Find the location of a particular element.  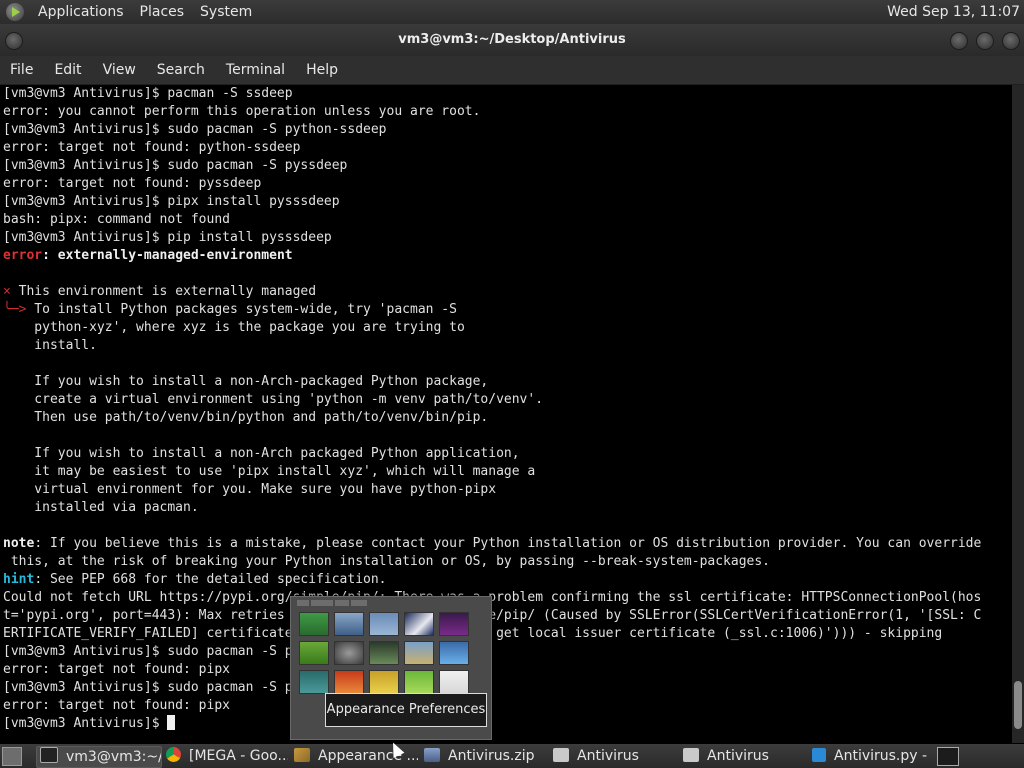

task-folder-2: Antivirus is located at coordinates (743, 756).